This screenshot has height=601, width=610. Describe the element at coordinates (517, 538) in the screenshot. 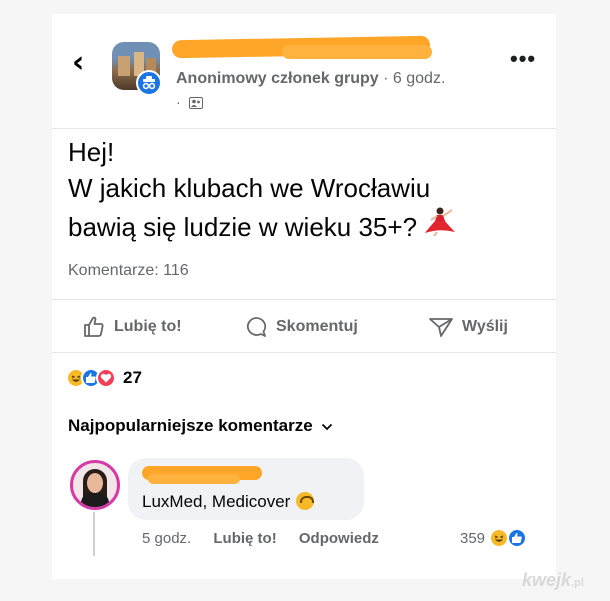

I see `comment-like-reaction-icon` at that location.